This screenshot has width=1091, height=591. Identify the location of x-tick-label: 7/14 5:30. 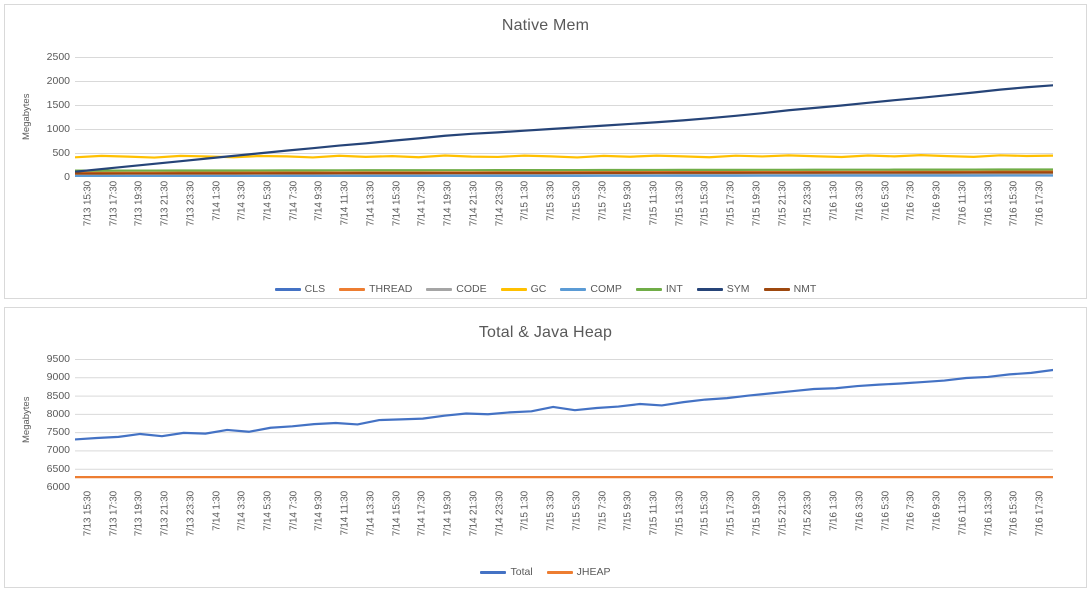
(268, 524).